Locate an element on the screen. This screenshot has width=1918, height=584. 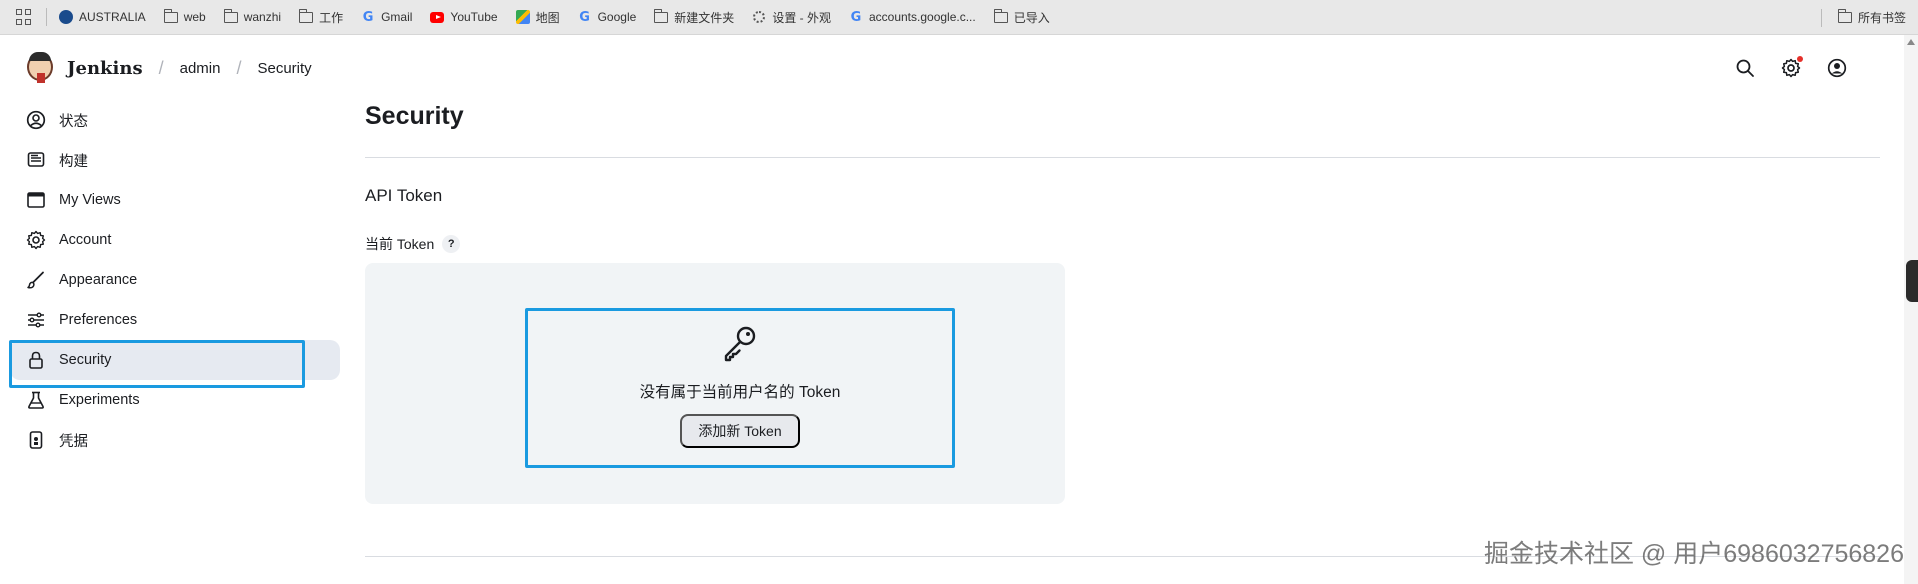
bookmark-folder-web: web is located at coordinates (184, 16).